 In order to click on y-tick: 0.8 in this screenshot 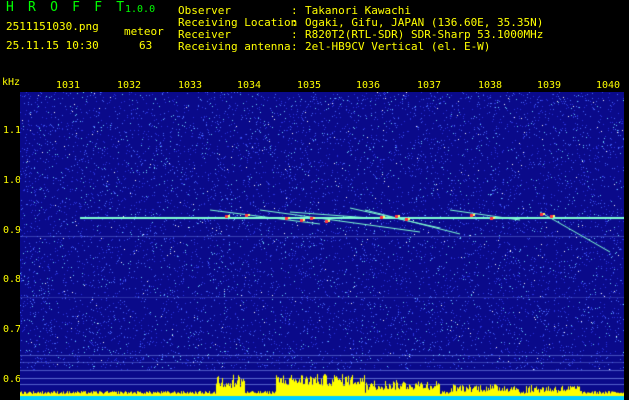, I will do `click(12, 279)`.